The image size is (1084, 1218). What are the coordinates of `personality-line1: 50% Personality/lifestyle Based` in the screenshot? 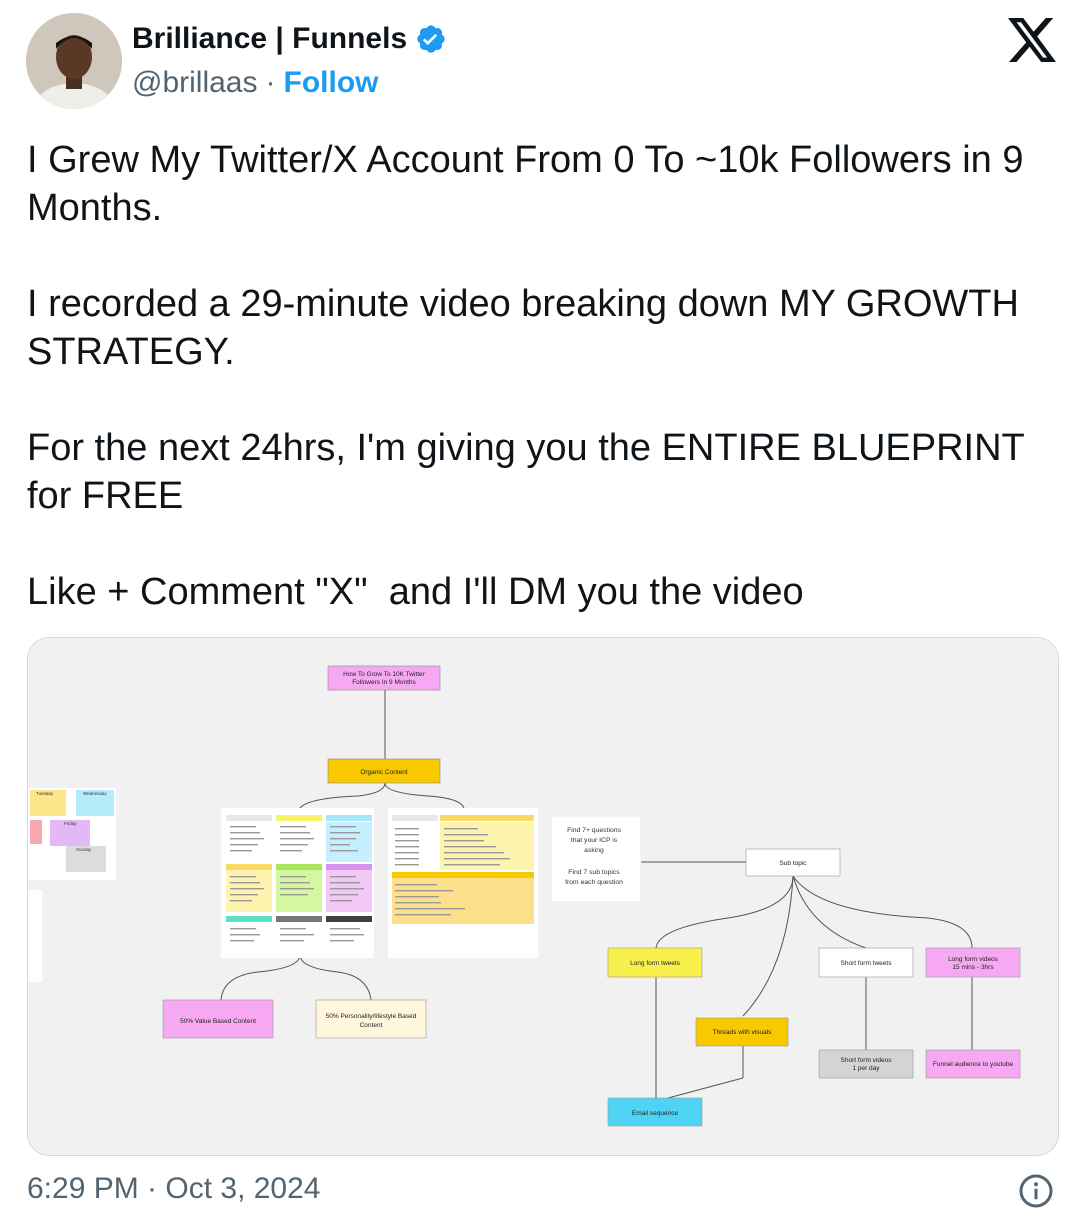 It's located at (371, 1016).